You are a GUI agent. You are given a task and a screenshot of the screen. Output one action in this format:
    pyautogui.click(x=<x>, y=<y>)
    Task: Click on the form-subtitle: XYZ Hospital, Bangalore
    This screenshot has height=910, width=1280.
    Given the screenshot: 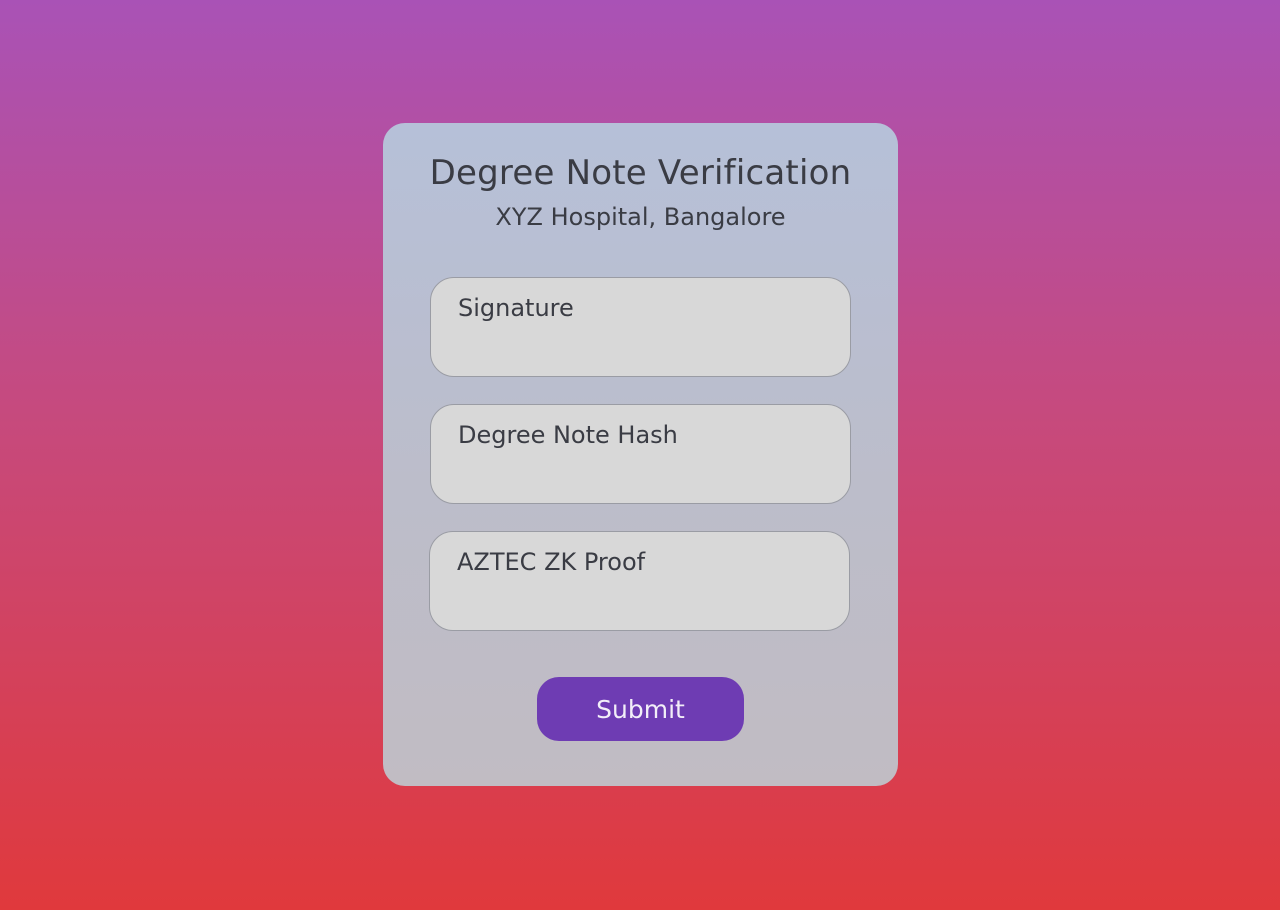 What is the action you would take?
    pyautogui.click(x=640, y=217)
    